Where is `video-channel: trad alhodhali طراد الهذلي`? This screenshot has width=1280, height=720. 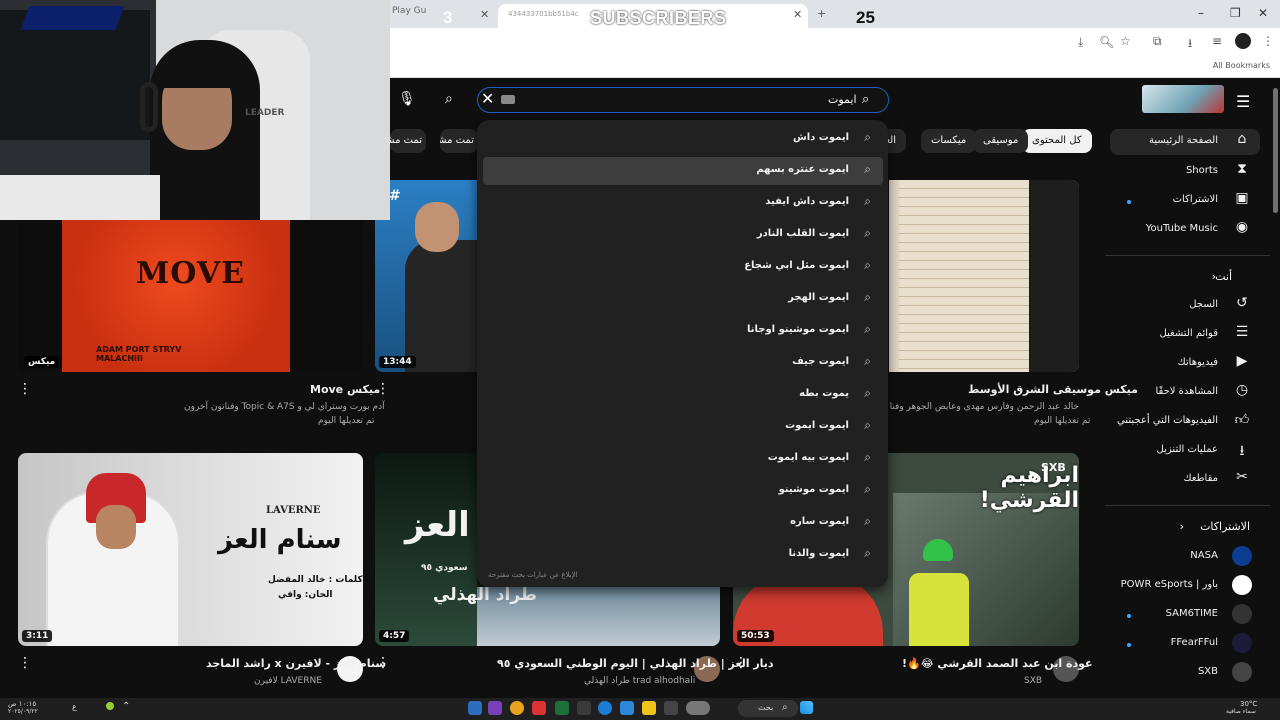 video-channel: trad alhodhali طراد الهذلي is located at coordinates (639, 681).